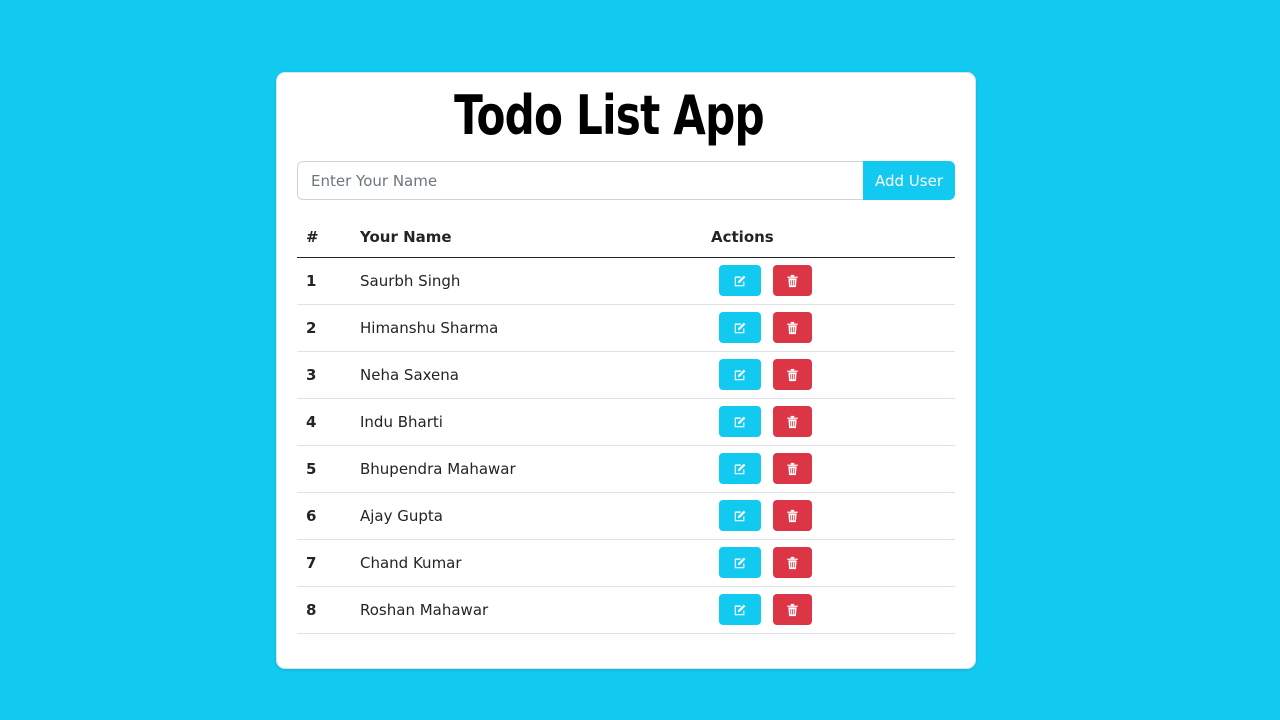 This screenshot has width=1280, height=720. What do you see at coordinates (526, 281) in the screenshot?
I see `row-name: Saurbh Singh` at bounding box center [526, 281].